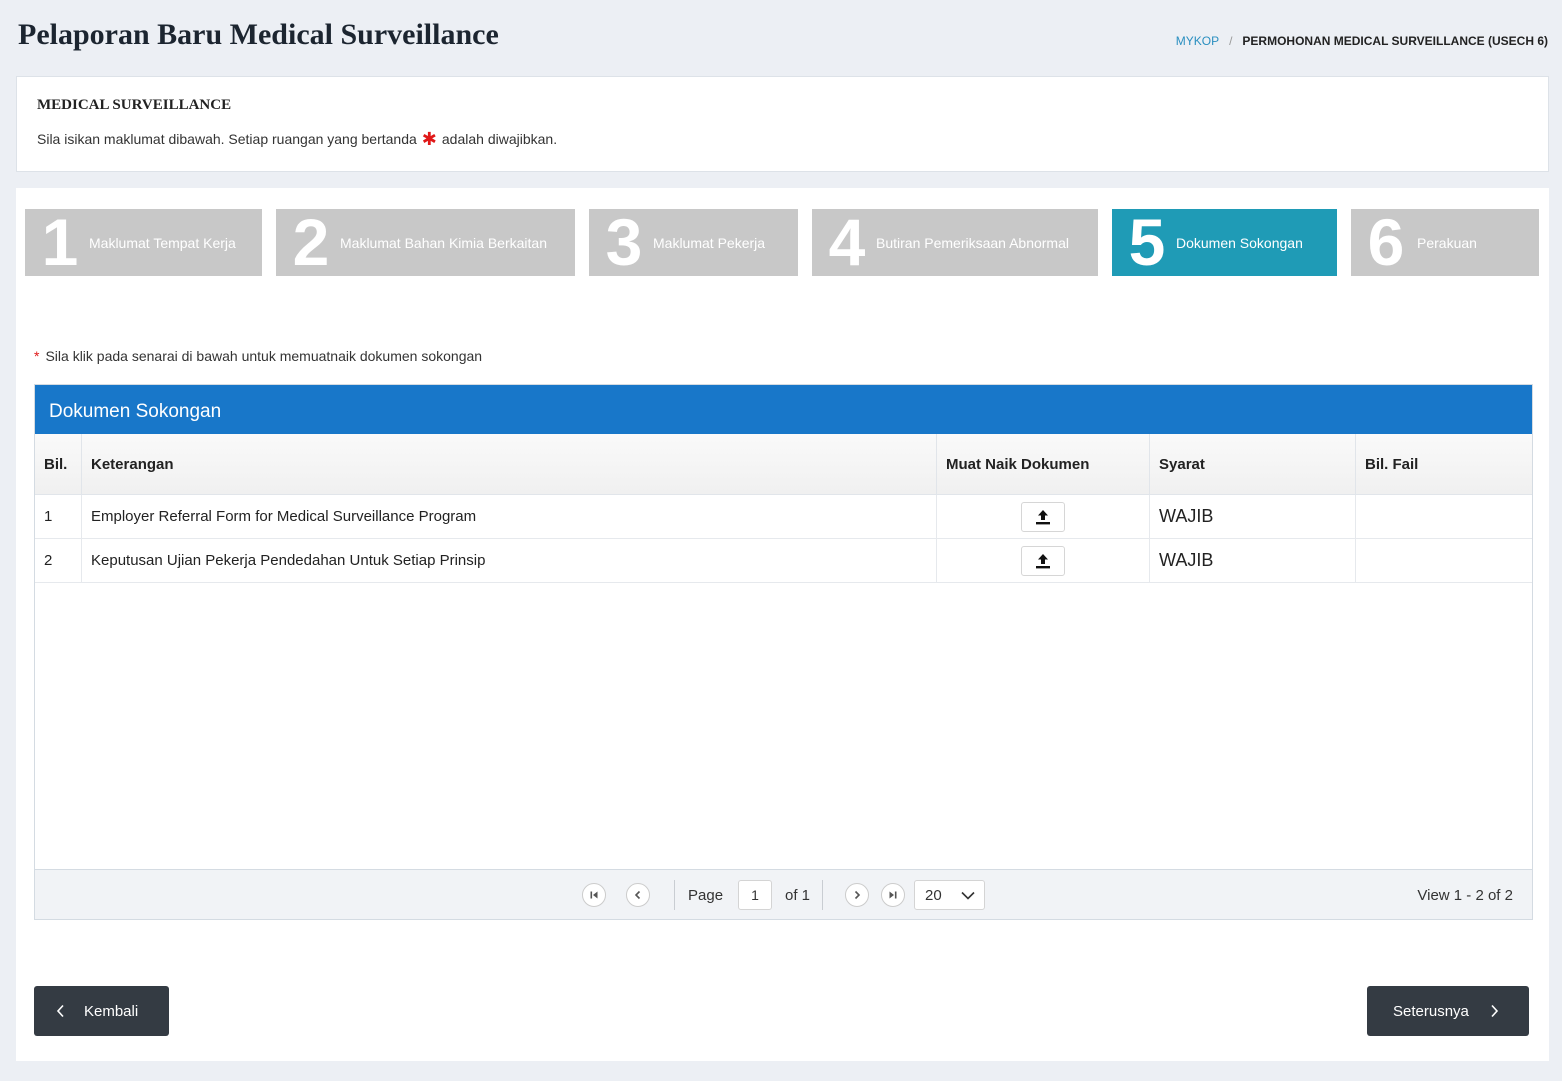 The image size is (1562, 1081). I want to click on next-button-label: Seterusnya, so click(1431, 1011).